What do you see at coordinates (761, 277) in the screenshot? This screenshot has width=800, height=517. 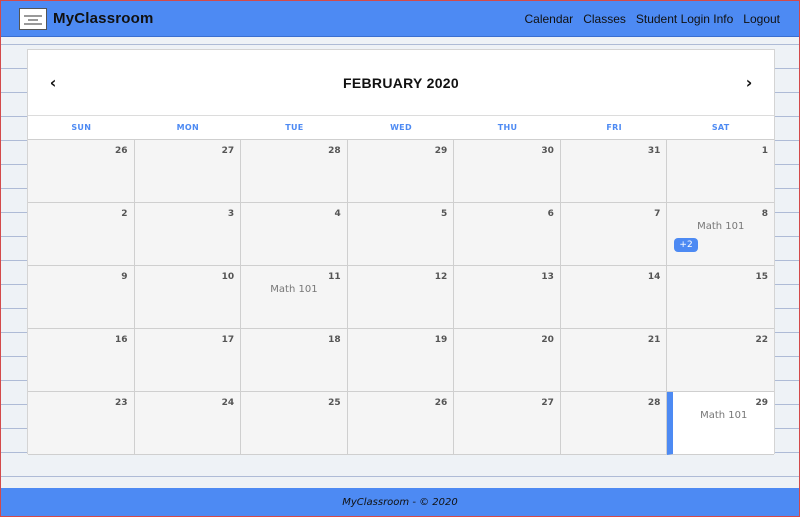 I see `day-number: 15` at bounding box center [761, 277].